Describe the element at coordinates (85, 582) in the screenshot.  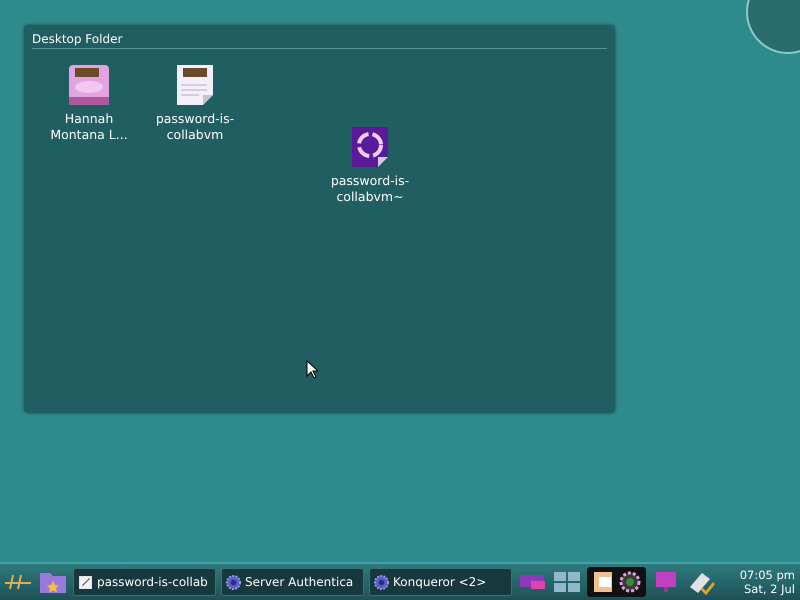
I see `document-icon` at that location.